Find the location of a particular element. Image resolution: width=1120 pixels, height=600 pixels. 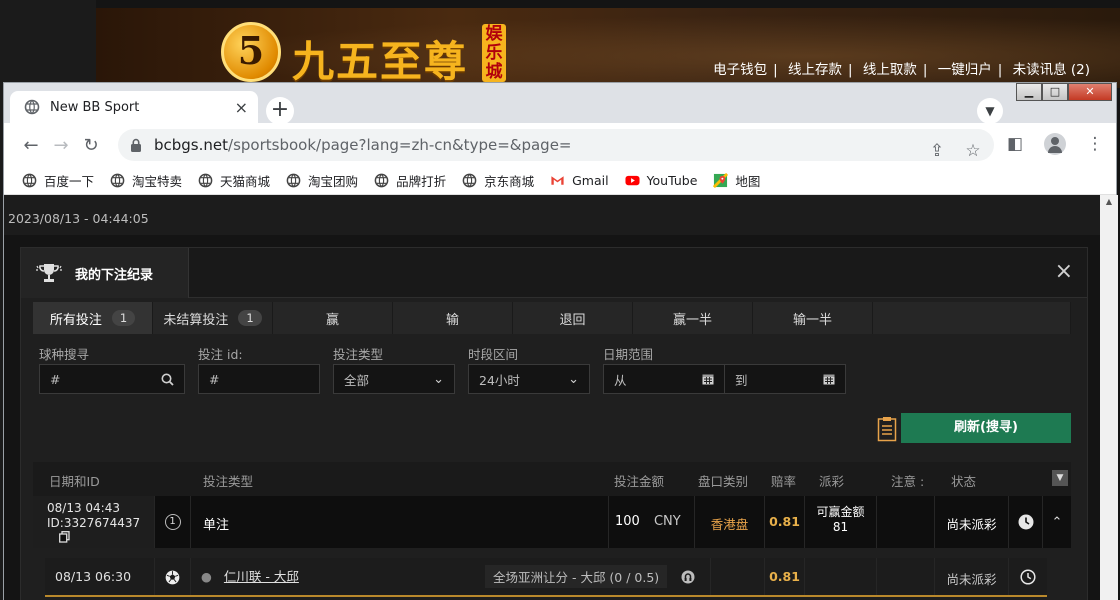

profile-avatar-icon is located at coordinates (1055, 144).